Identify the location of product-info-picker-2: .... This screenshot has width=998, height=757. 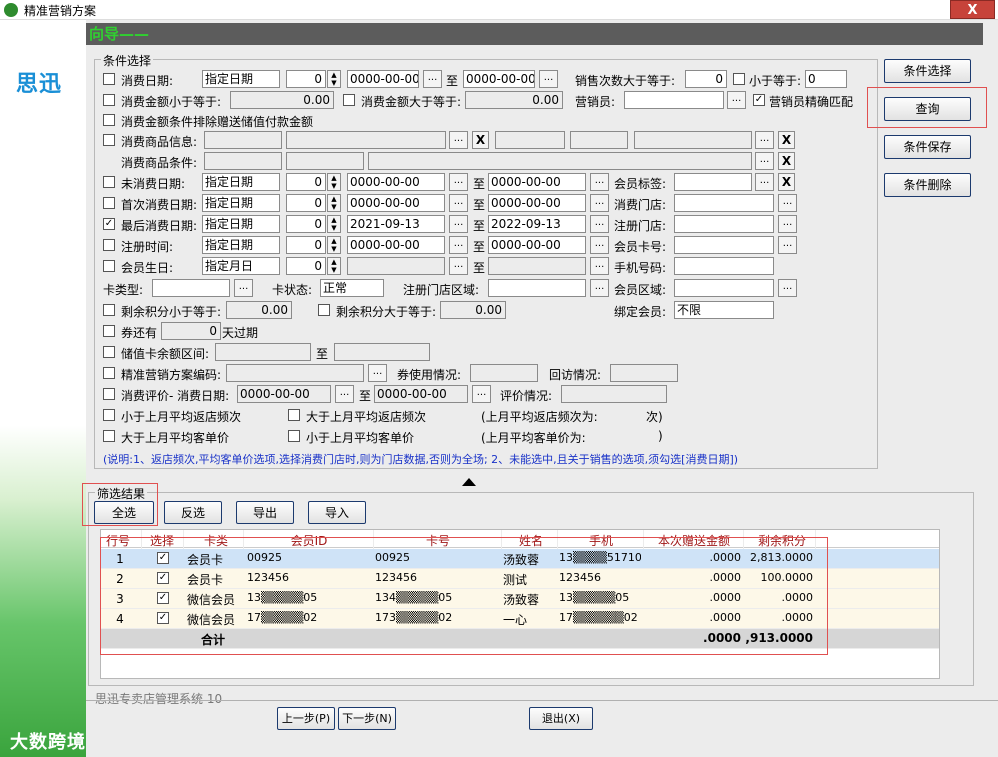
(764, 140).